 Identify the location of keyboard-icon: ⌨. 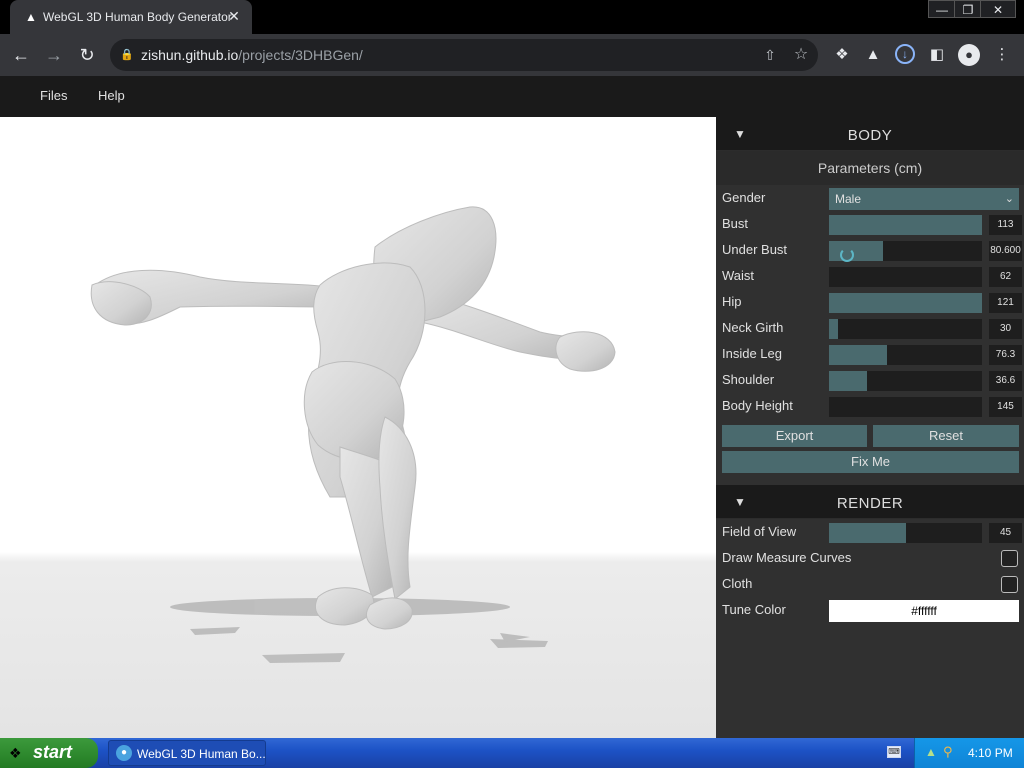
(894, 752).